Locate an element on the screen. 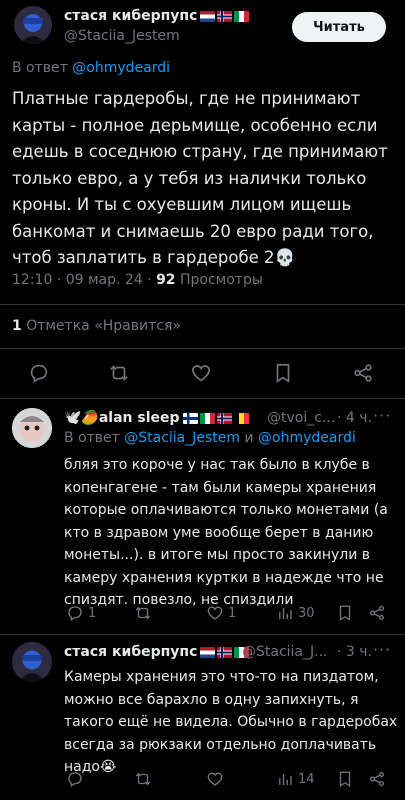  like-button: 1 is located at coordinates (221, 613).